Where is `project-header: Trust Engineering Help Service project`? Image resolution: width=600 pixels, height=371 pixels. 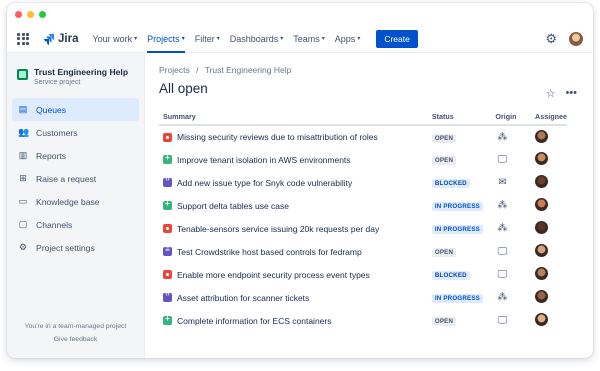
project-header: Trust Engineering Help Service project is located at coordinates (75, 76).